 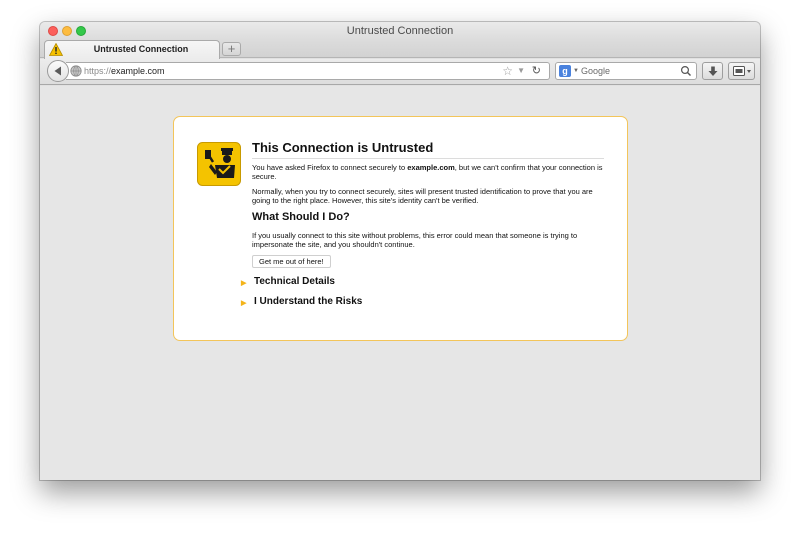 What do you see at coordinates (507, 71) in the screenshot?
I see `bookmark-star-icon: ☆` at bounding box center [507, 71].